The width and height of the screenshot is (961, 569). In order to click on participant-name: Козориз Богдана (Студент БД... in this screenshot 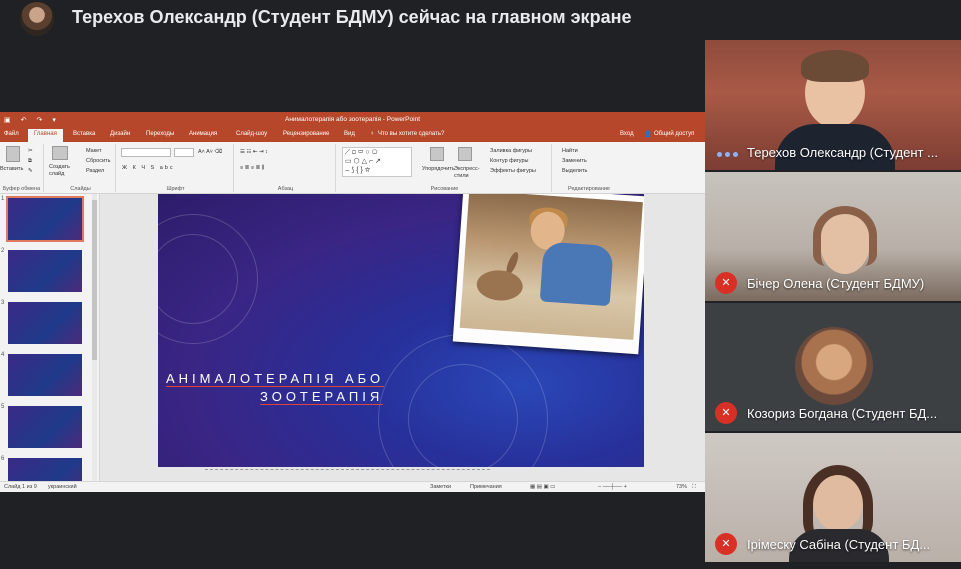, I will do `click(842, 413)`.